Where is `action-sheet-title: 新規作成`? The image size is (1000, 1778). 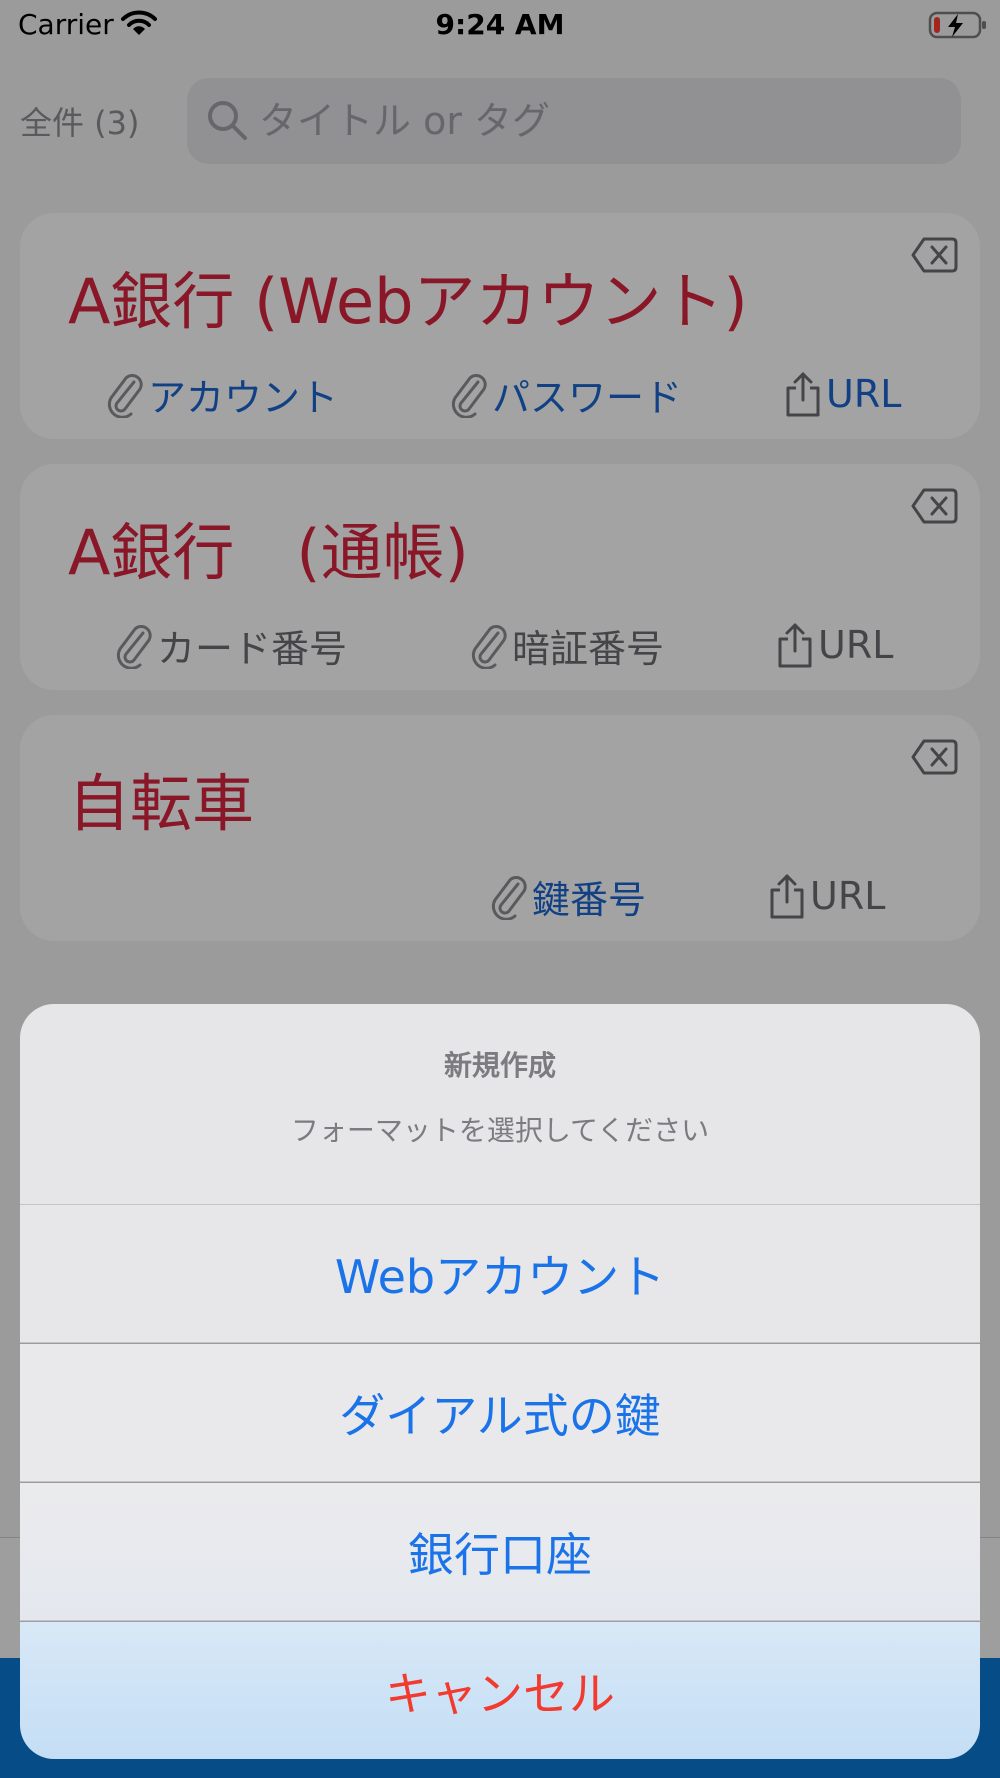
action-sheet-title: 新規作成 is located at coordinates (499, 1065).